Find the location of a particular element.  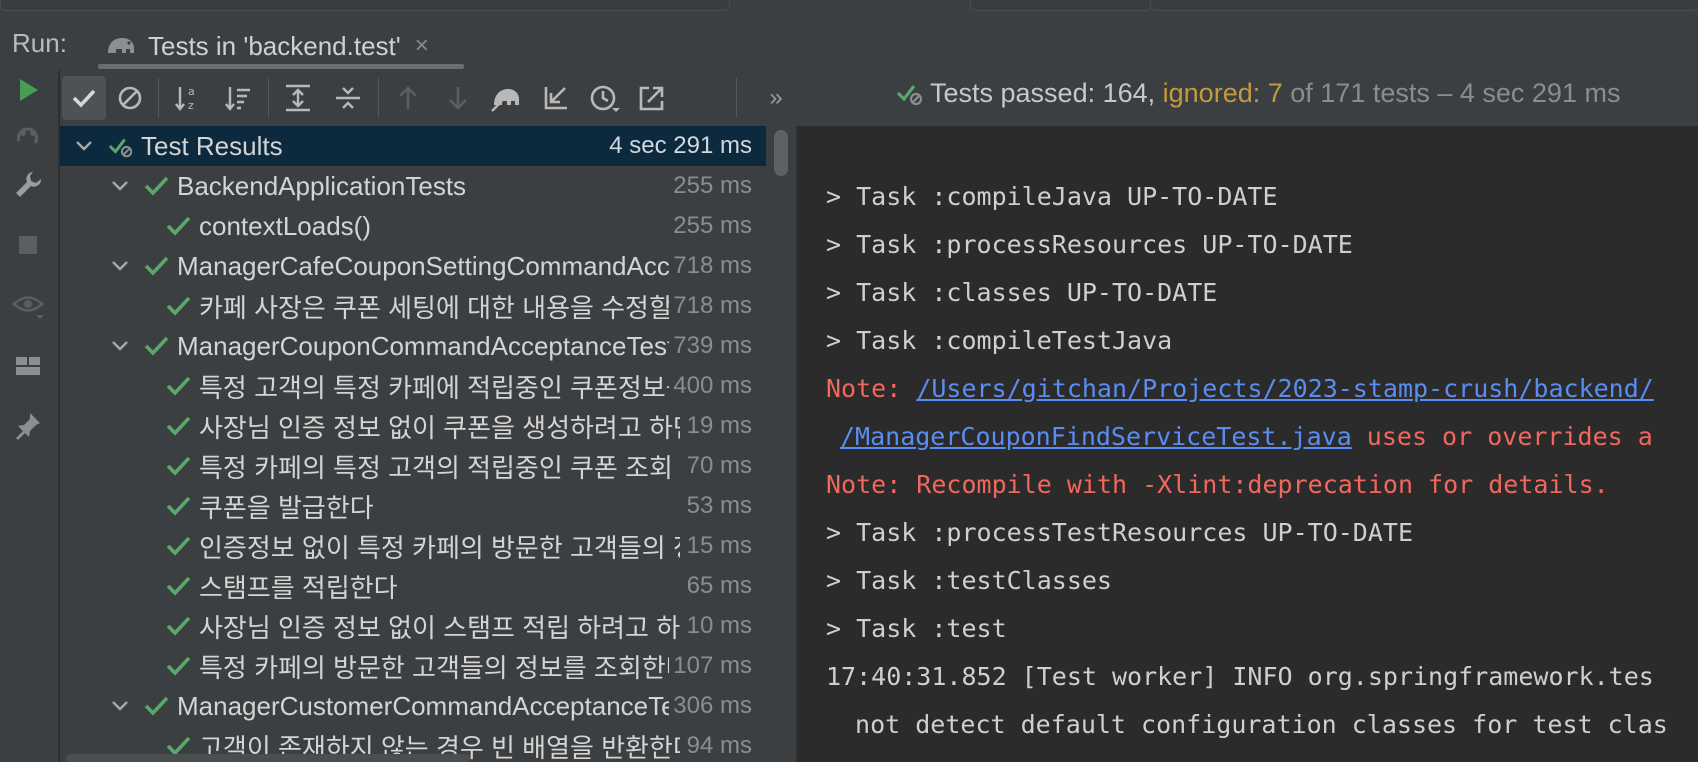

collapse-all-button is located at coordinates (348, 98).